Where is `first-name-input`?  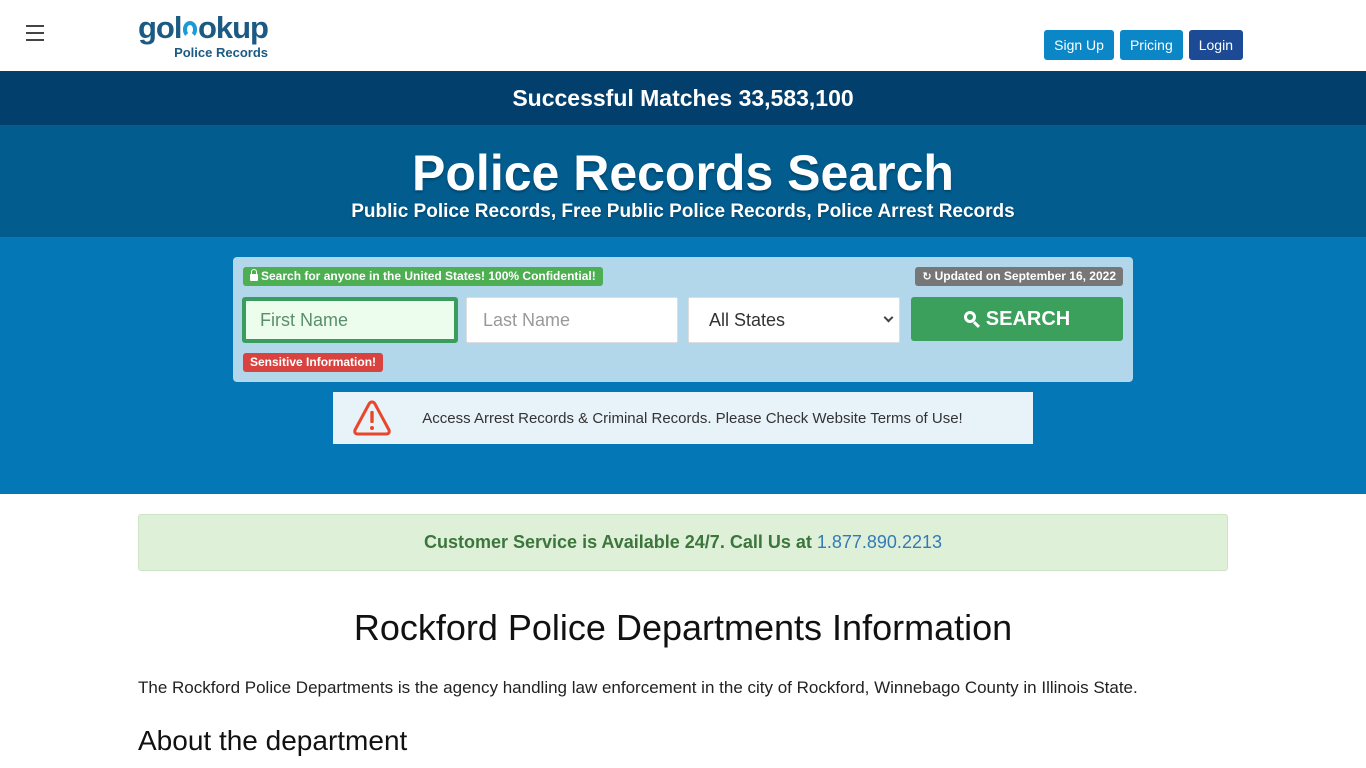 first-name-input is located at coordinates (350, 320).